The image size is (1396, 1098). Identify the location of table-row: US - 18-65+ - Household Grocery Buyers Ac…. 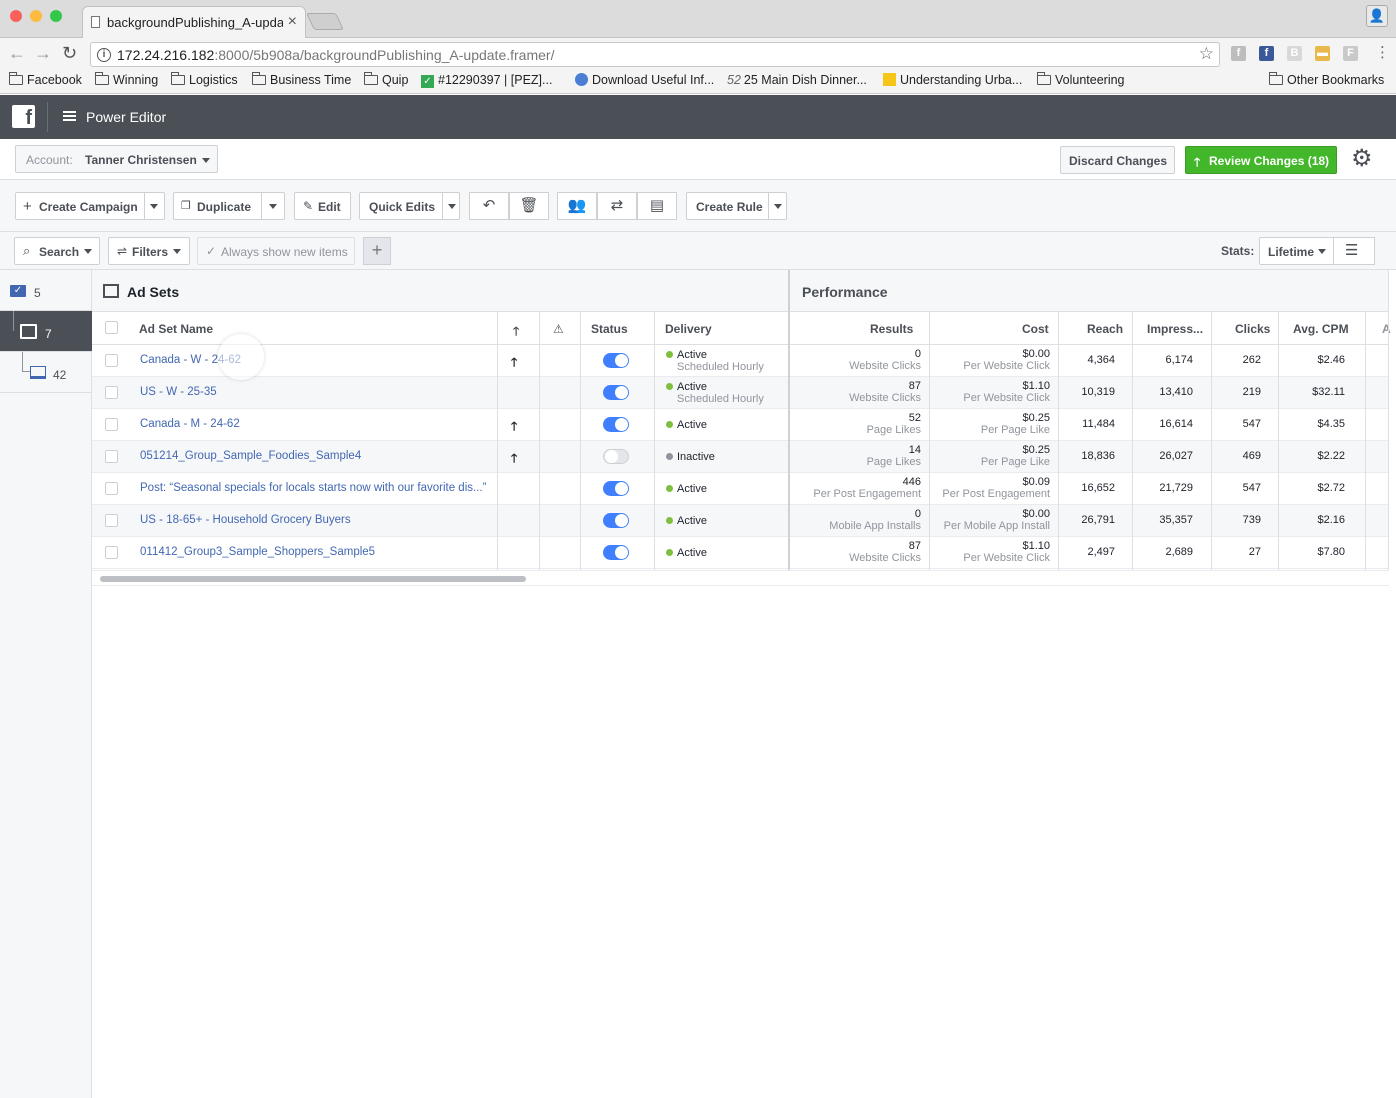
(740, 521).